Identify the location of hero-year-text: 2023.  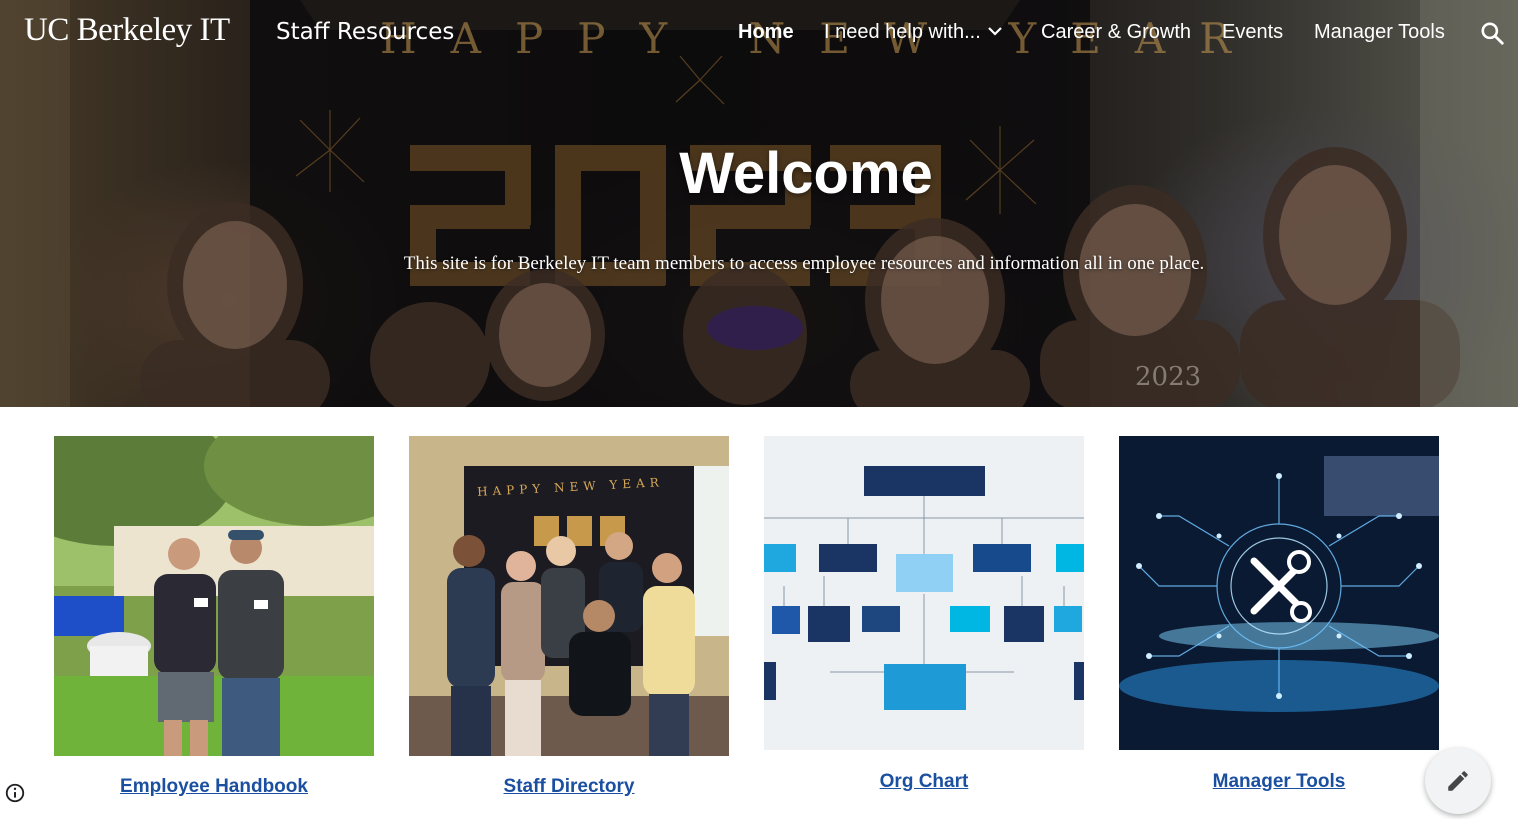
(1168, 377).